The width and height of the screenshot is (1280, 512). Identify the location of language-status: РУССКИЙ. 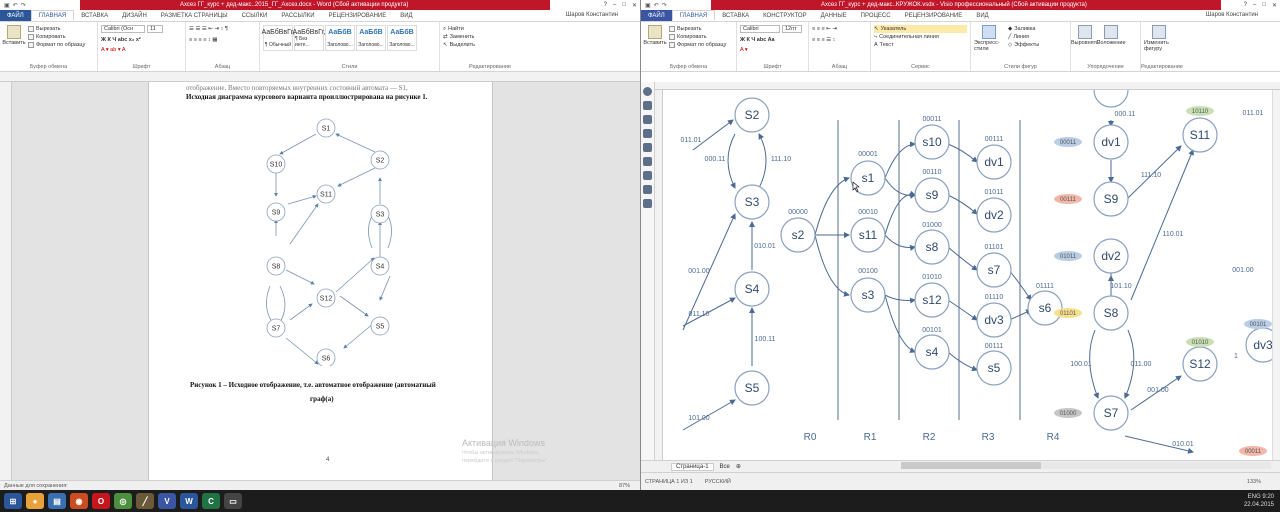
(718, 482).